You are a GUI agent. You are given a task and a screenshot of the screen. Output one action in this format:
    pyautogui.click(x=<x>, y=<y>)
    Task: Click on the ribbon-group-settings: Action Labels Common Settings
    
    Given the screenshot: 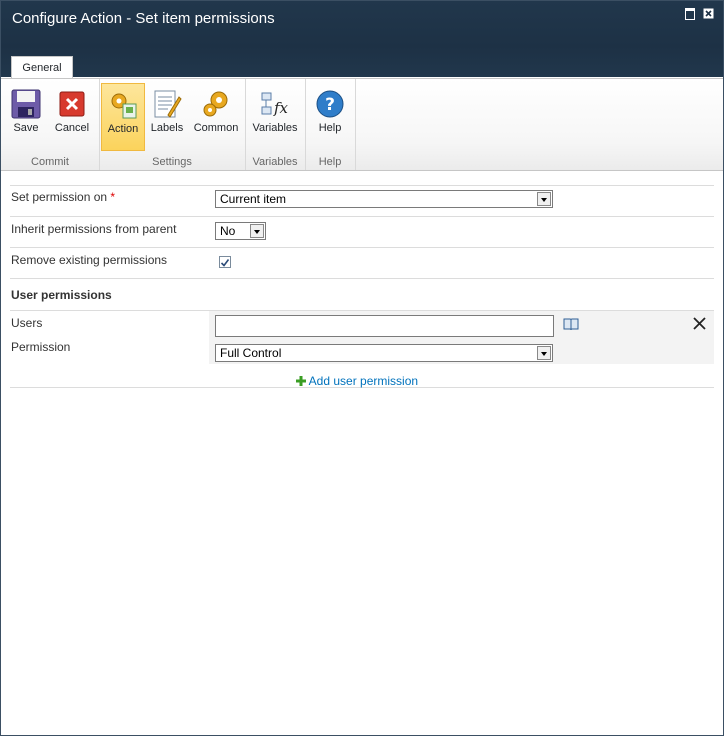 What is the action you would take?
    pyautogui.click(x=172, y=124)
    